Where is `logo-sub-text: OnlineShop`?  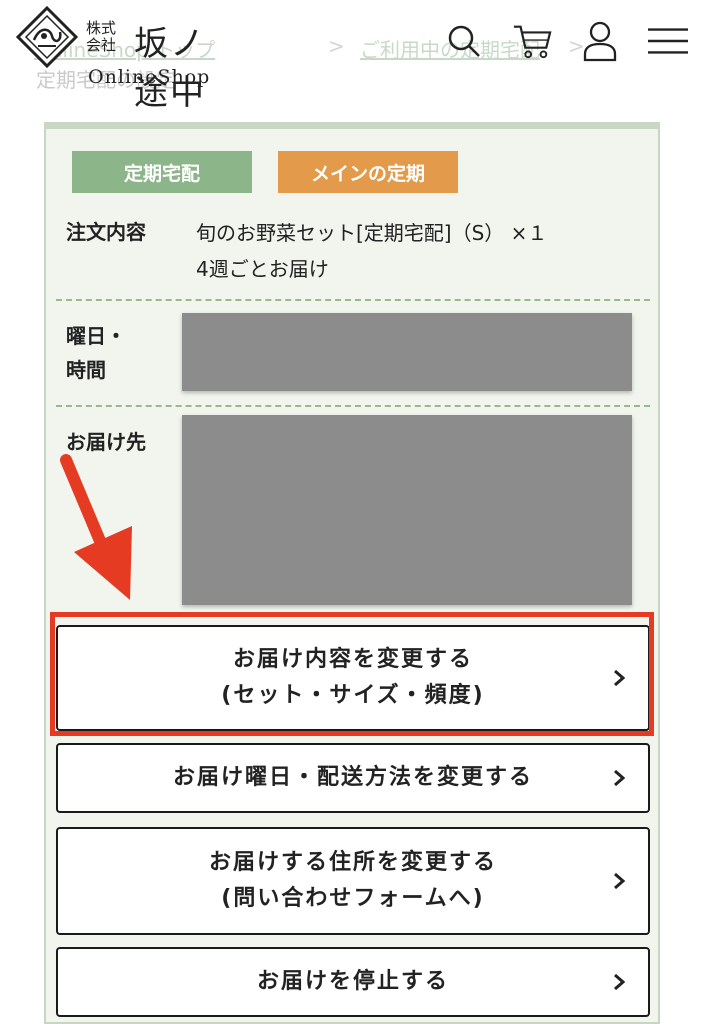 logo-sub-text: OnlineShop is located at coordinates (149, 77).